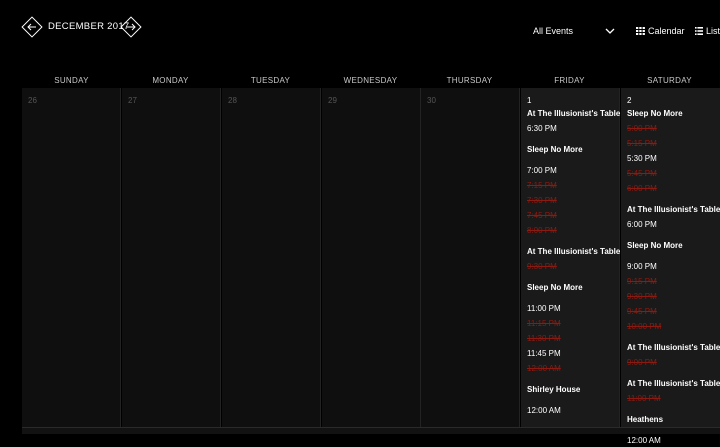  Describe the element at coordinates (642, 173) in the screenshot. I see `sold-out-showtime: 5:45 PM` at that location.